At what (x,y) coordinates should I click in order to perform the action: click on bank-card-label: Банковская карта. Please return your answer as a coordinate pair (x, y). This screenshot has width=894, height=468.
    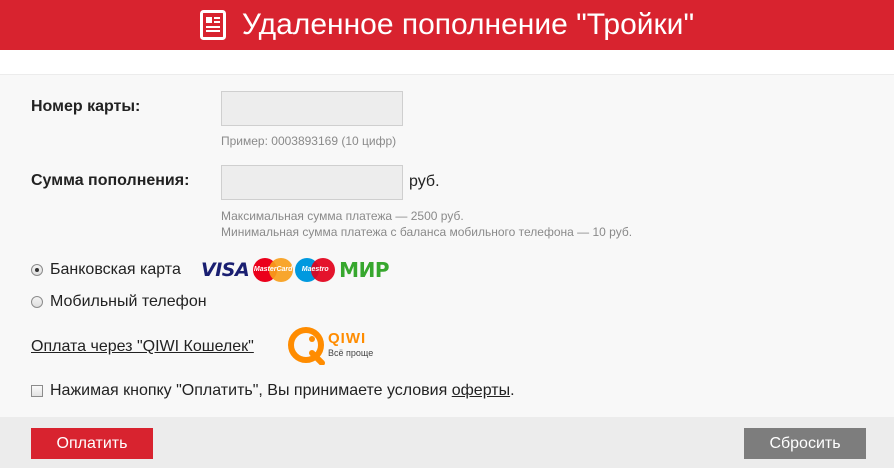
    Looking at the image, I should click on (115, 269).